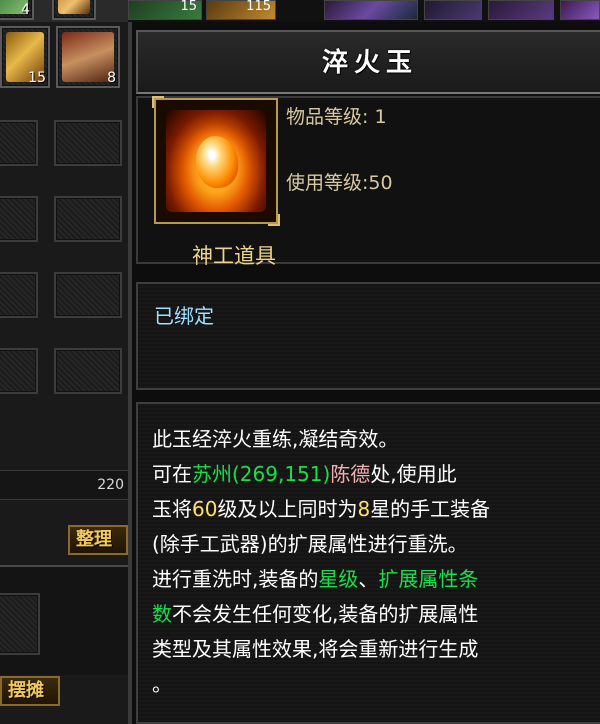  I want to click on use-level-label: 使用等级:, so click(327, 183).